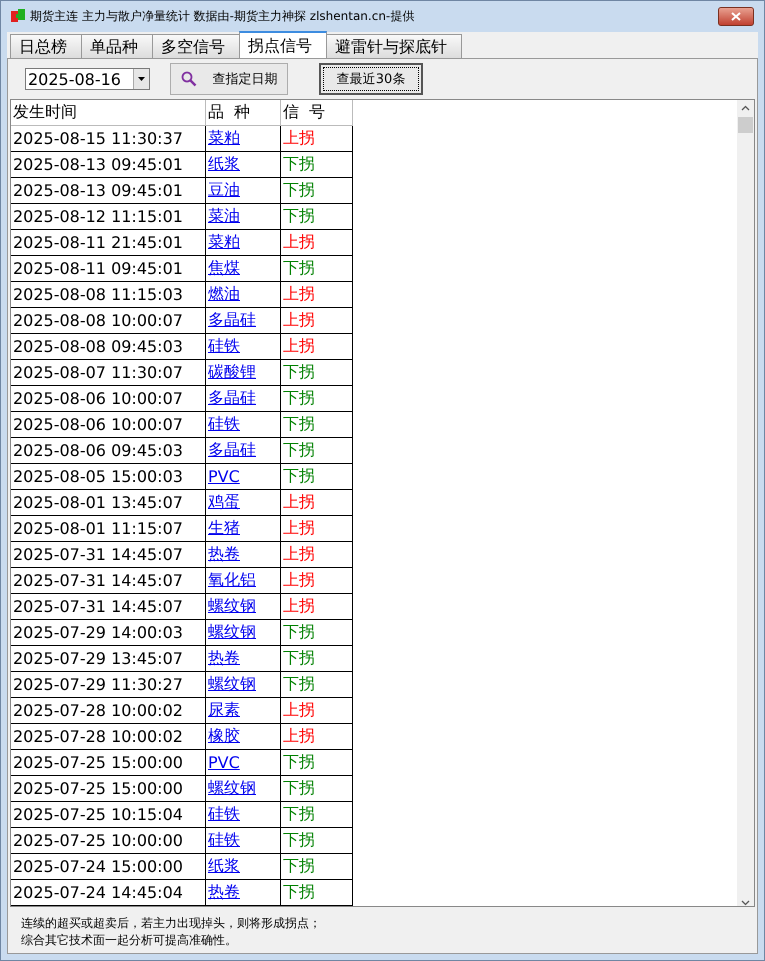 This screenshot has width=765, height=961. What do you see at coordinates (108, 685) in the screenshot?
I see `time-cell: 2025-07-29 11:30:27` at bounding box center [108, 685].